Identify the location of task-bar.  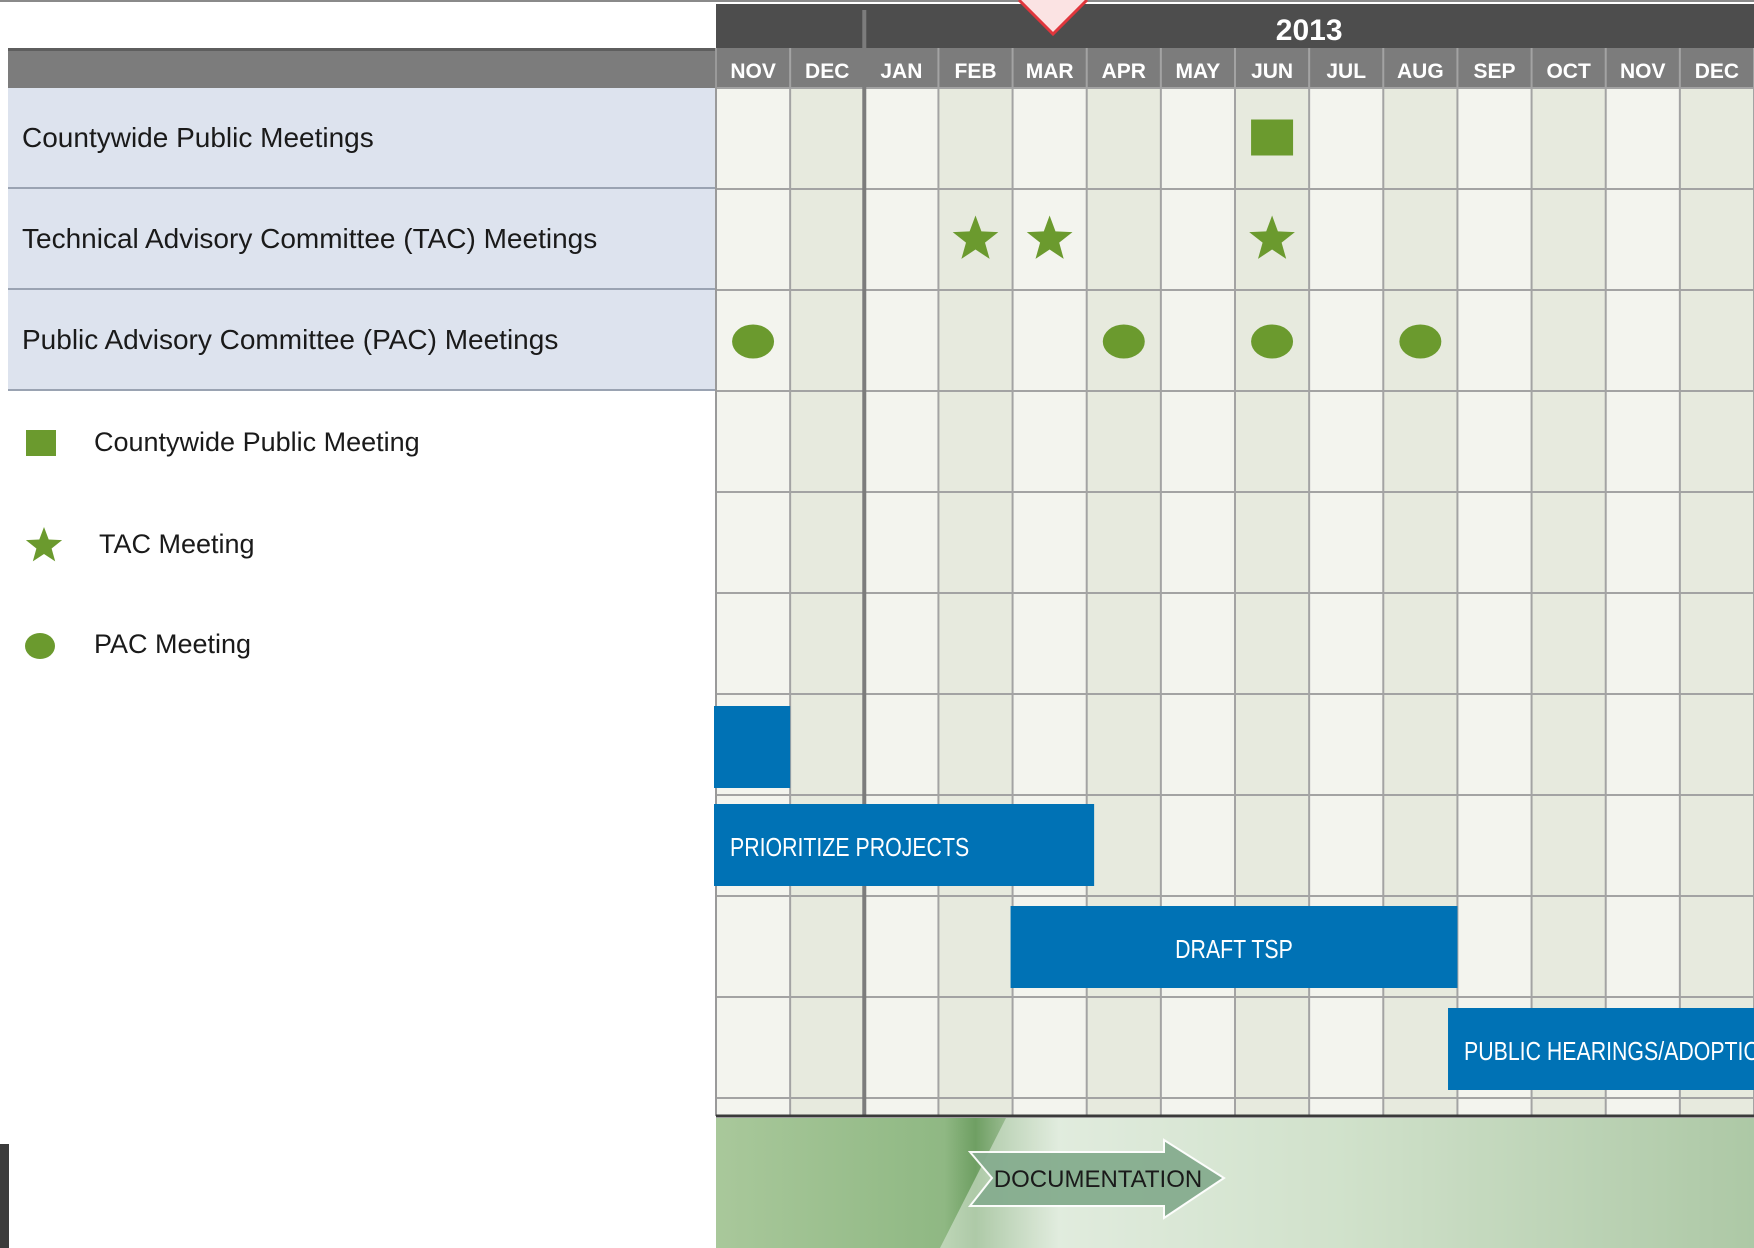
(752, 747).